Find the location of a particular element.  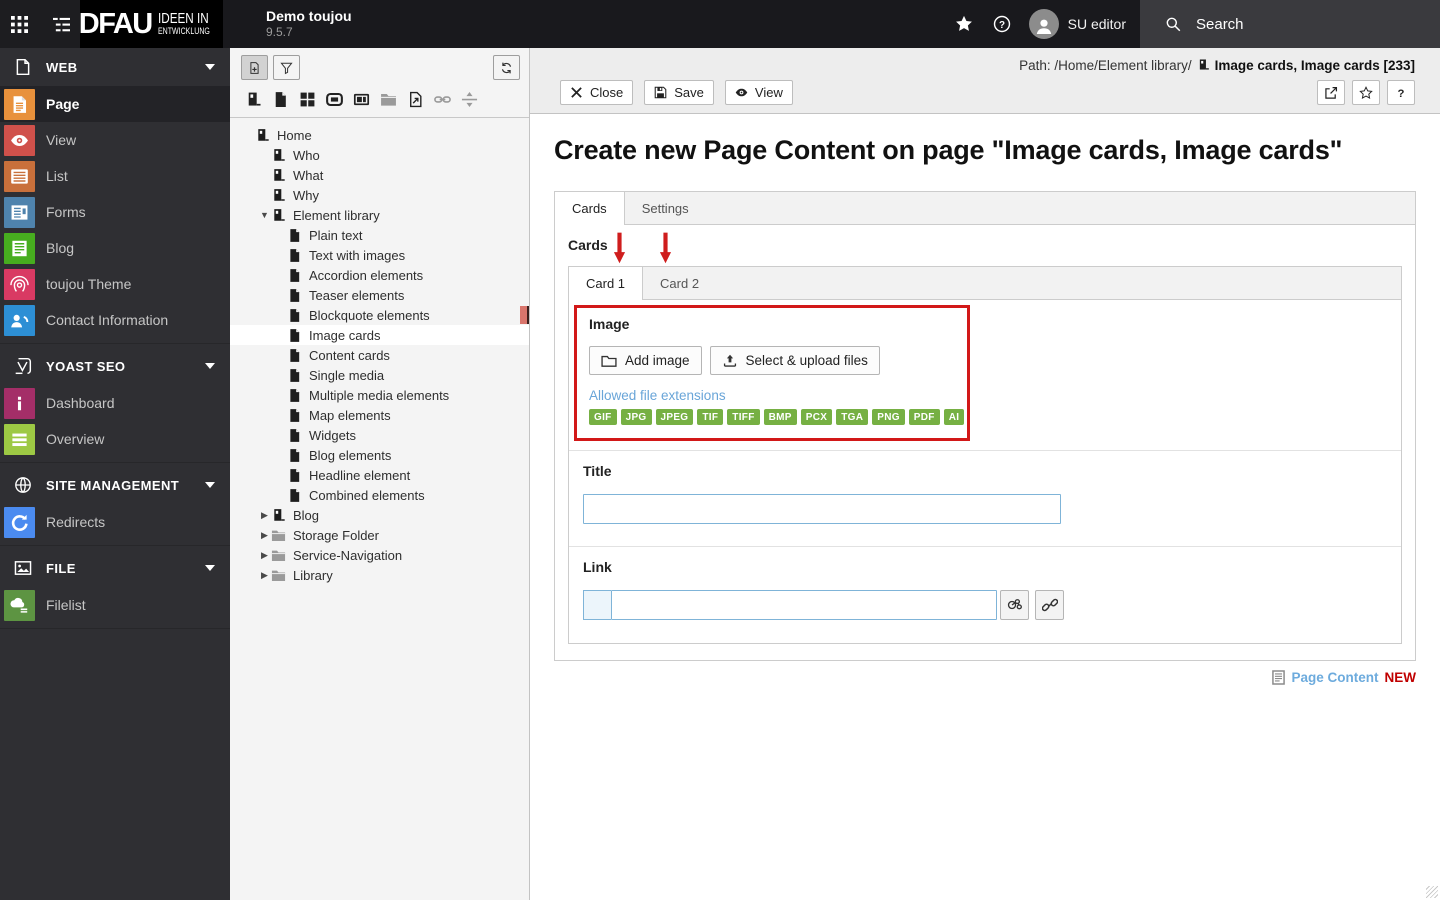

tree-node-label: Element library is located at coordinates (336, 215).